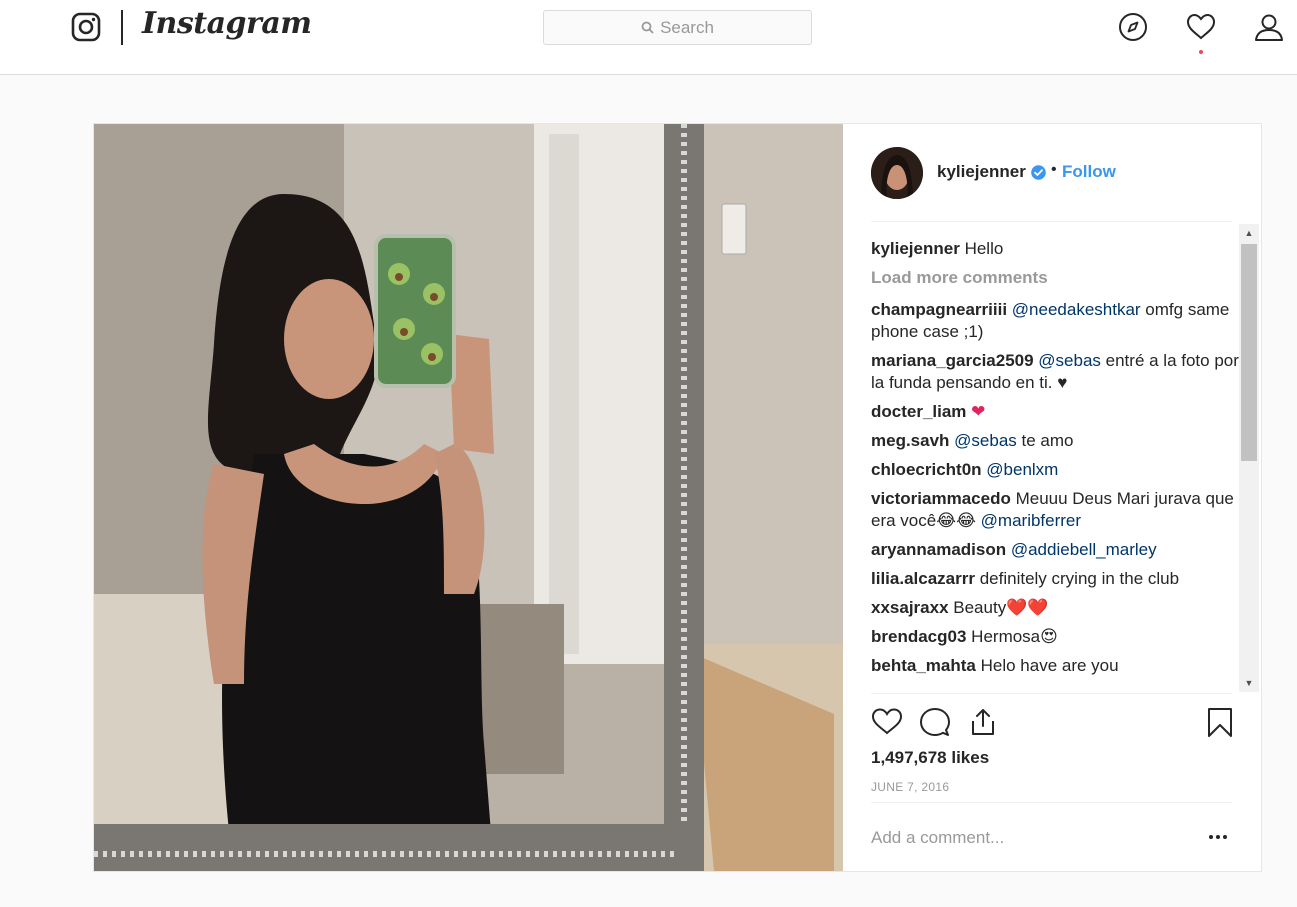  Describe the element at coordinates (227, 23) in the screenshot. I see `instagram-wordmark: Instagram` at that location.